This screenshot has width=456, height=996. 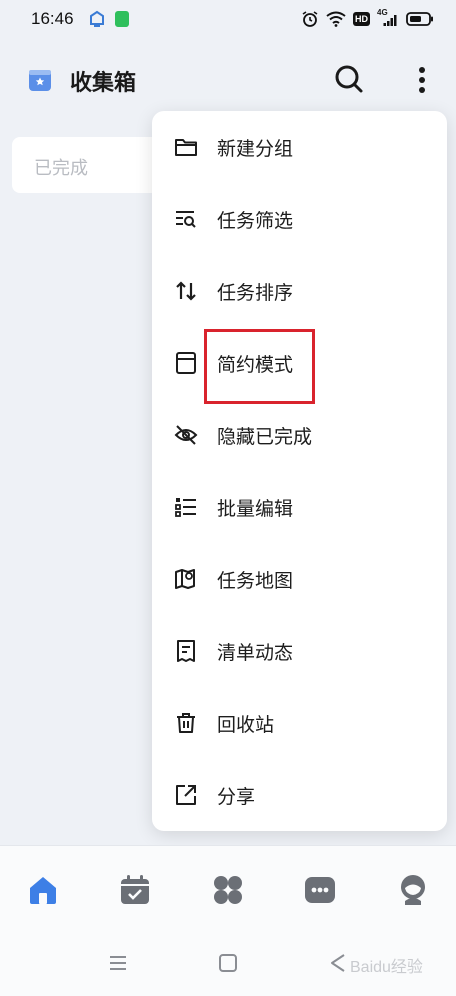 What do you see at coordinates (246, 725) in the screenshot?
I see `menu-item-label: 回收站` at bounding box center [246, 725].